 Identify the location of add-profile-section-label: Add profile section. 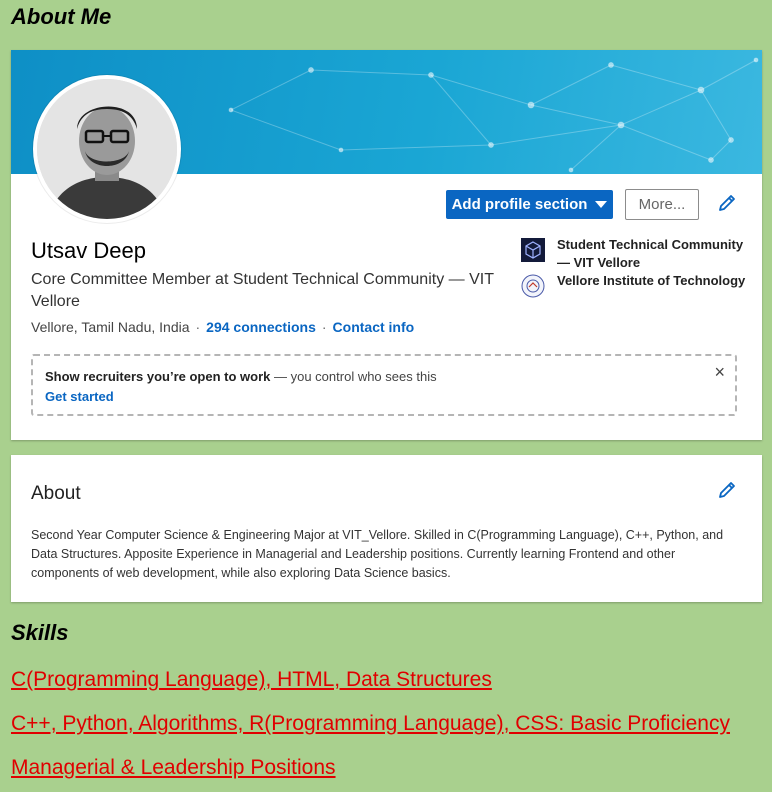
(519, 204).